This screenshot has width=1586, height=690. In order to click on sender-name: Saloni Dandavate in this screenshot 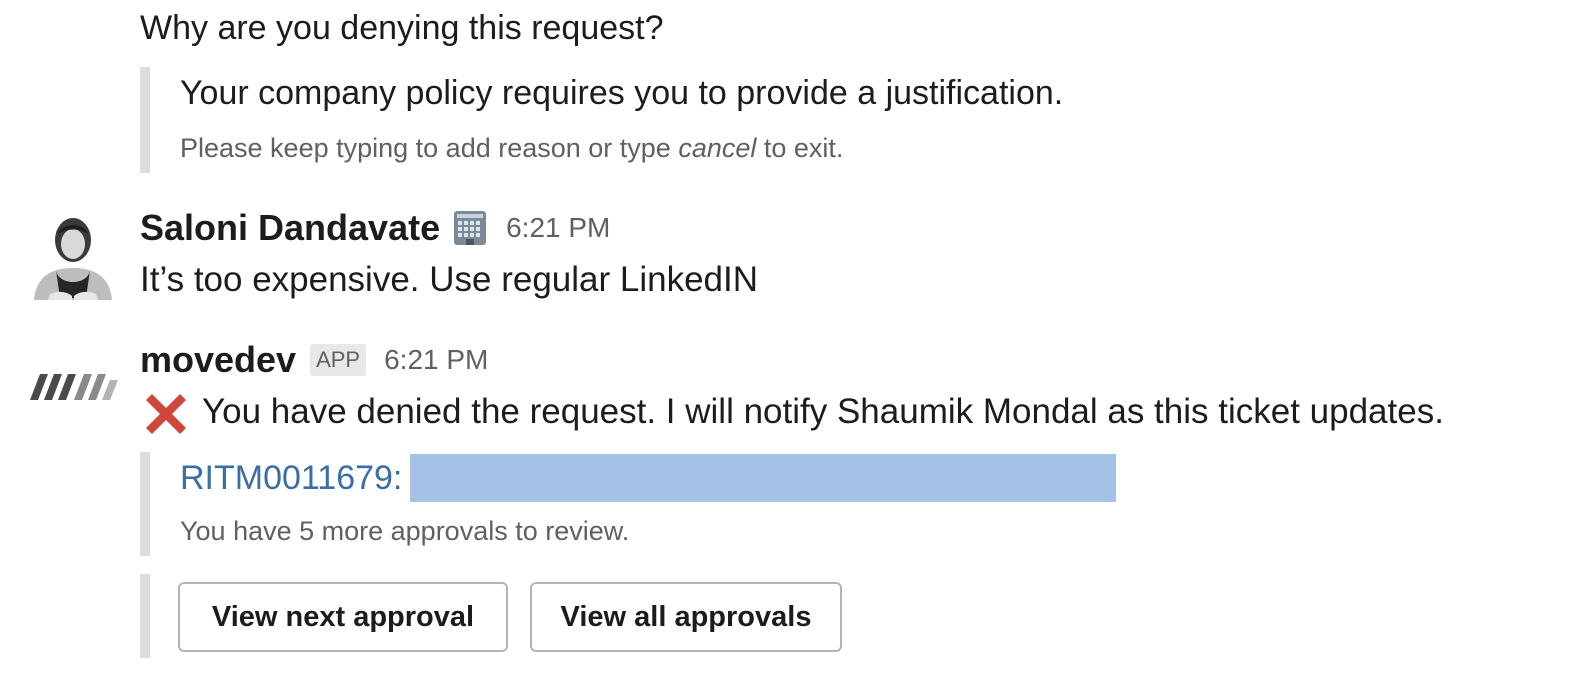, I will do `click(290, 227)`.